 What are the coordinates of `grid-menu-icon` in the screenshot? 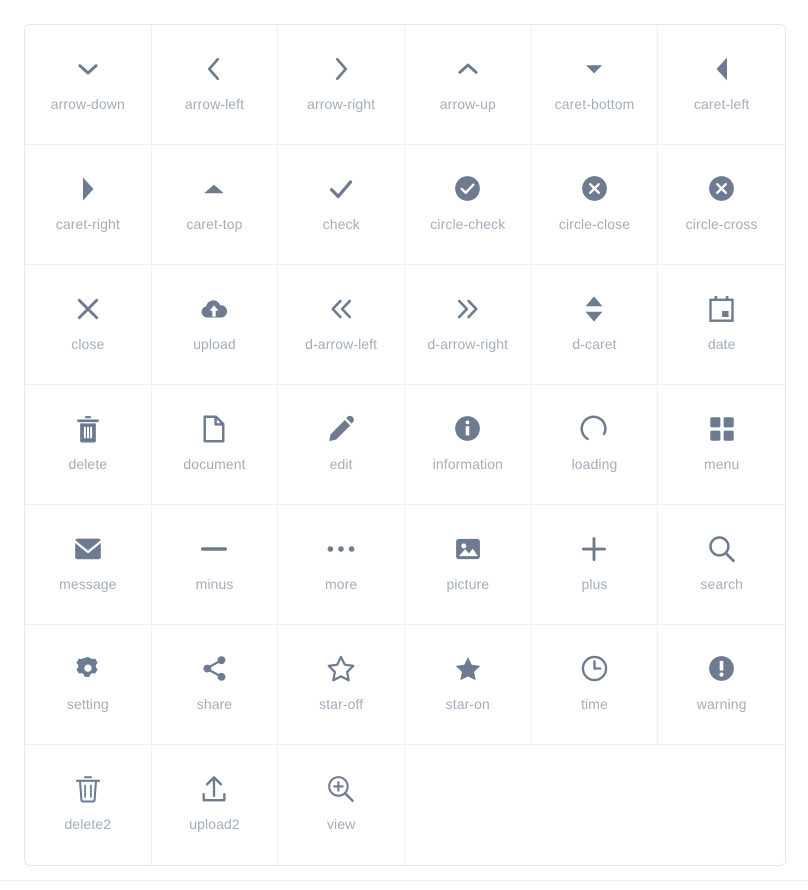 It's located at (722, 429).